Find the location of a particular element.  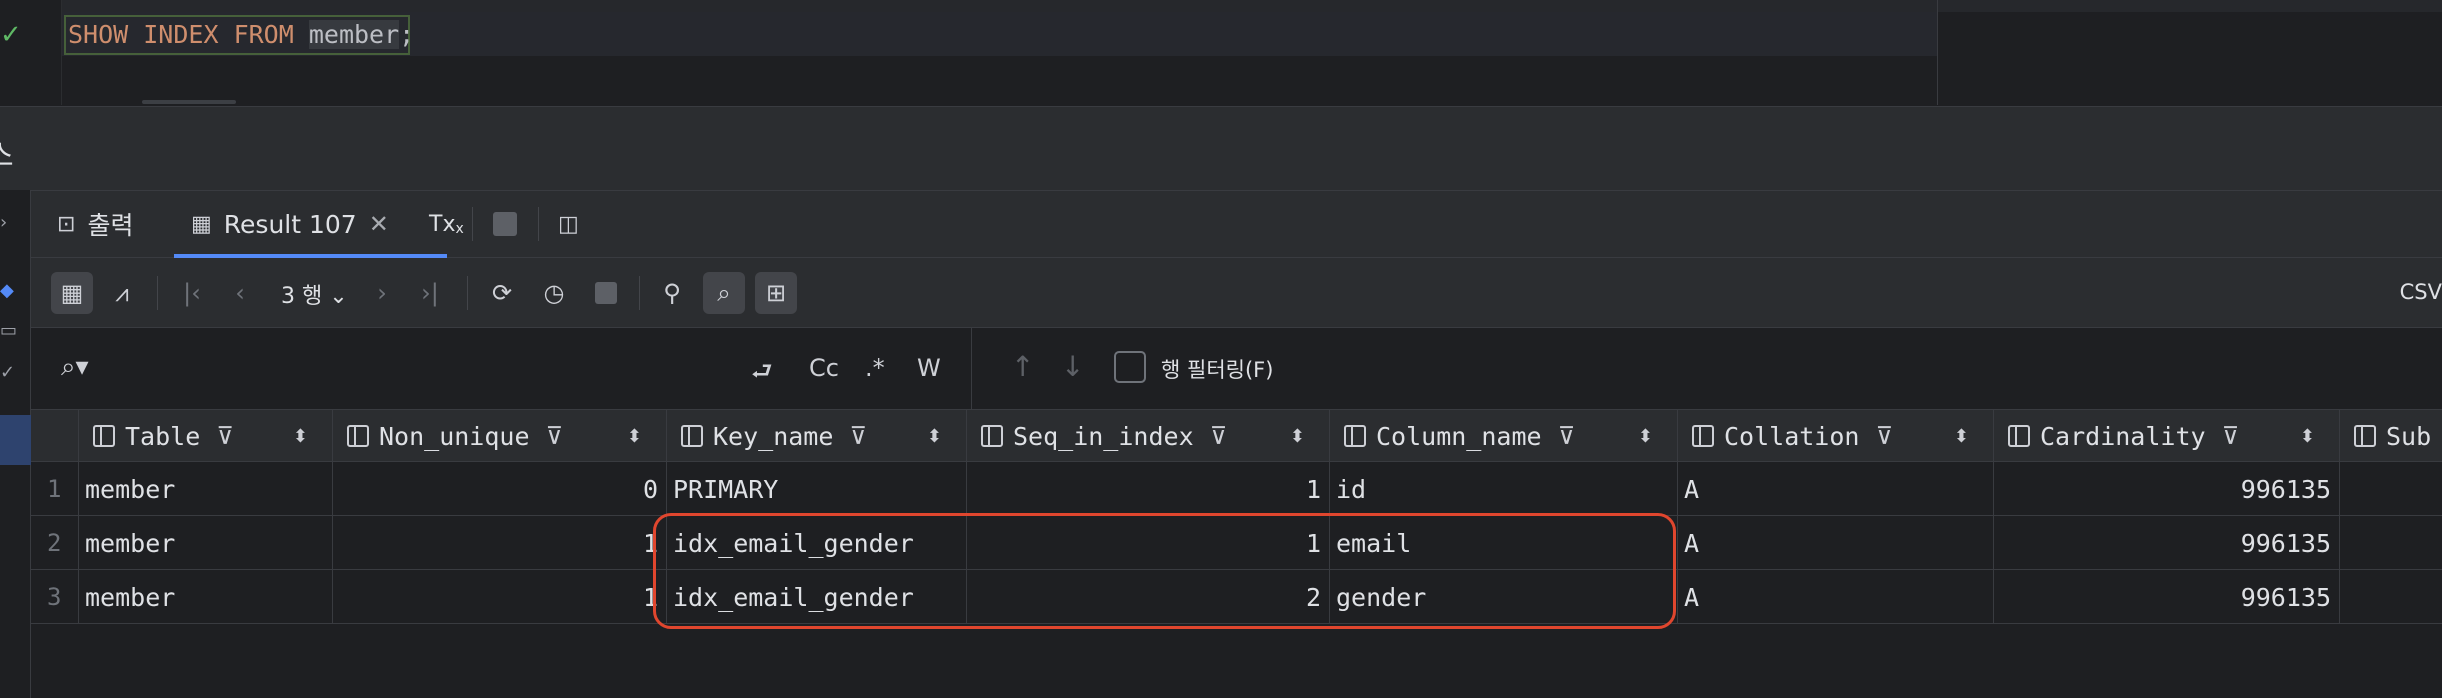

close-icon: ✕ is located at coordinates (379, 224).